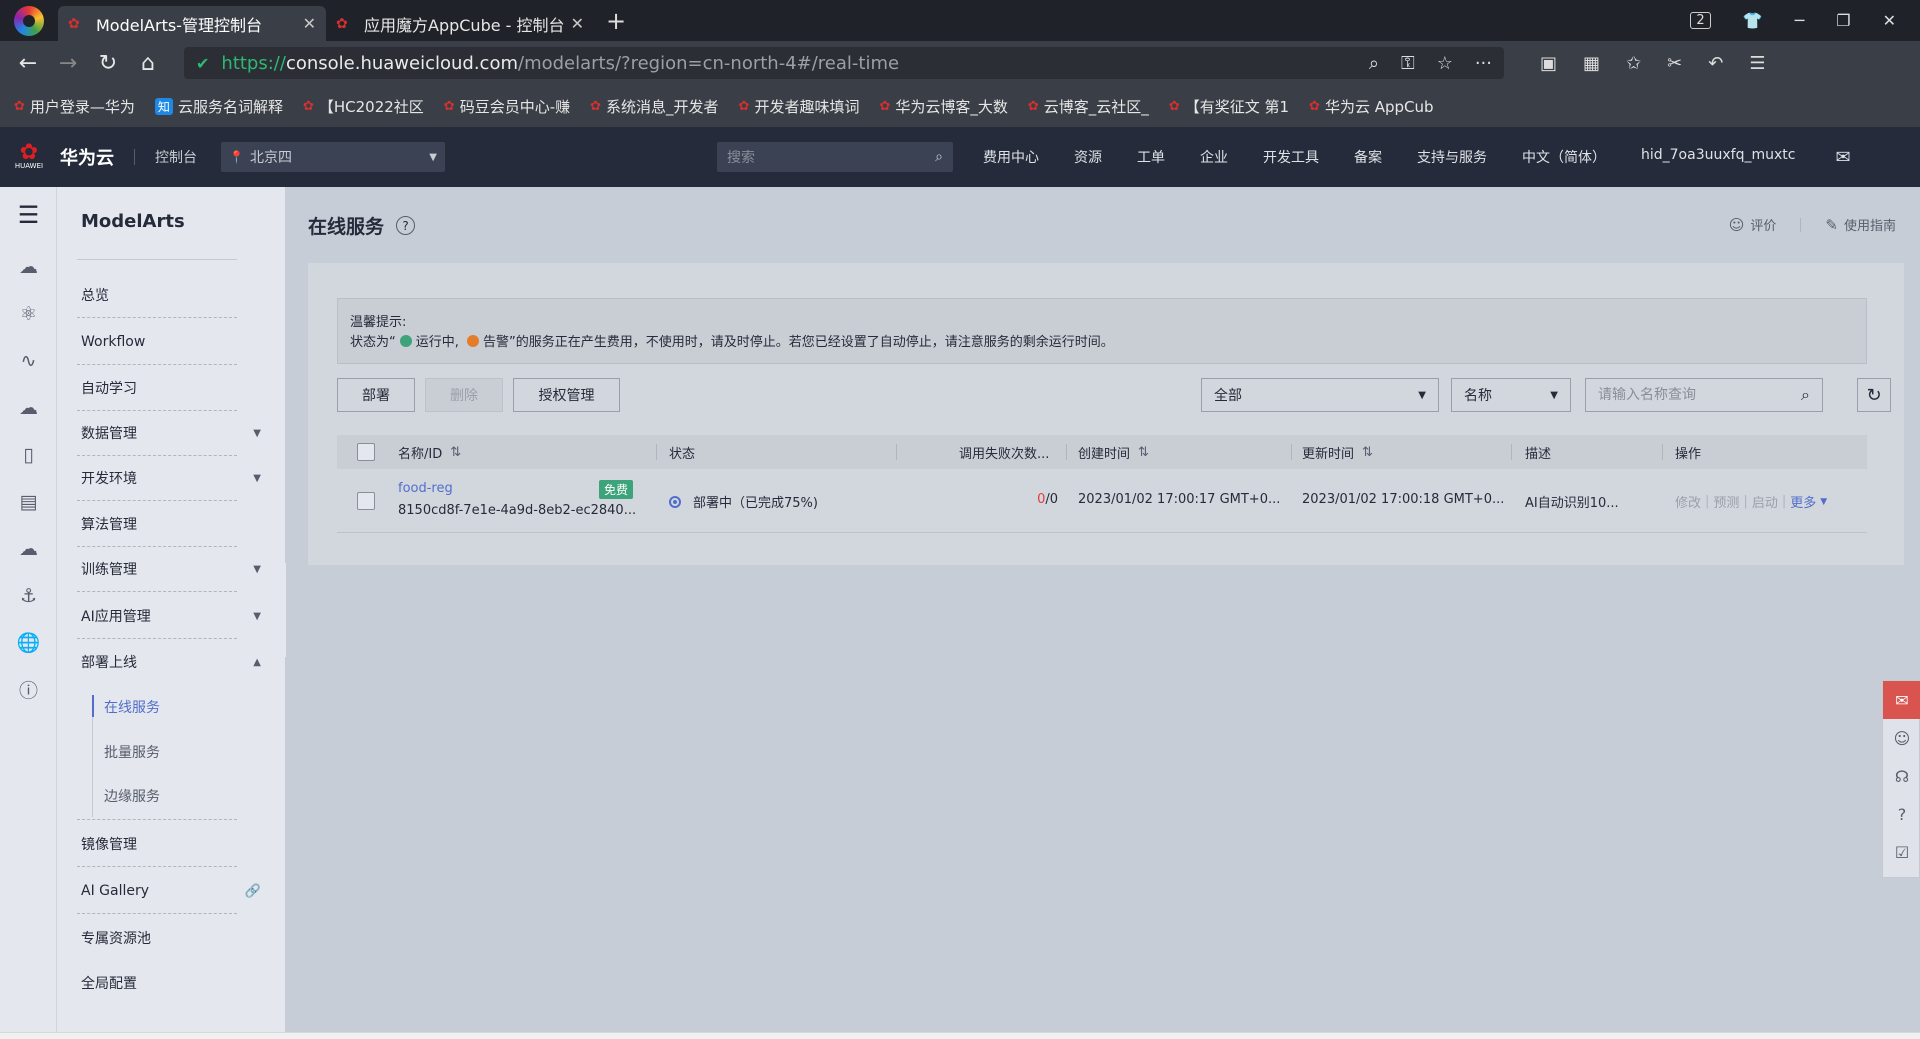  Describe the element at coordinates (29, 156) in the screenshot. I see `huawei-logo-icon: ✿ HUAWEI` at that location.